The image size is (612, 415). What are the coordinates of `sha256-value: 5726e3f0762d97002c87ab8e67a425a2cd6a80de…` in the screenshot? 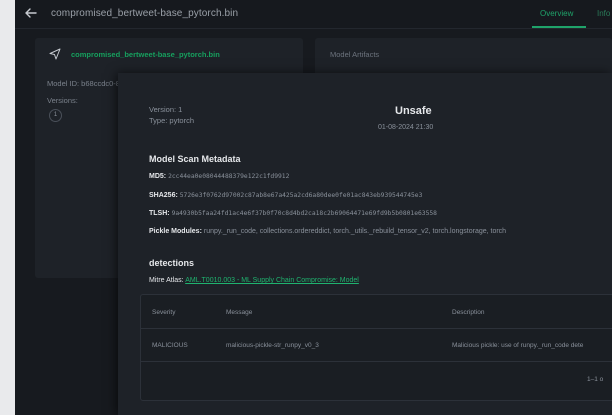 It's located at (301, 195).